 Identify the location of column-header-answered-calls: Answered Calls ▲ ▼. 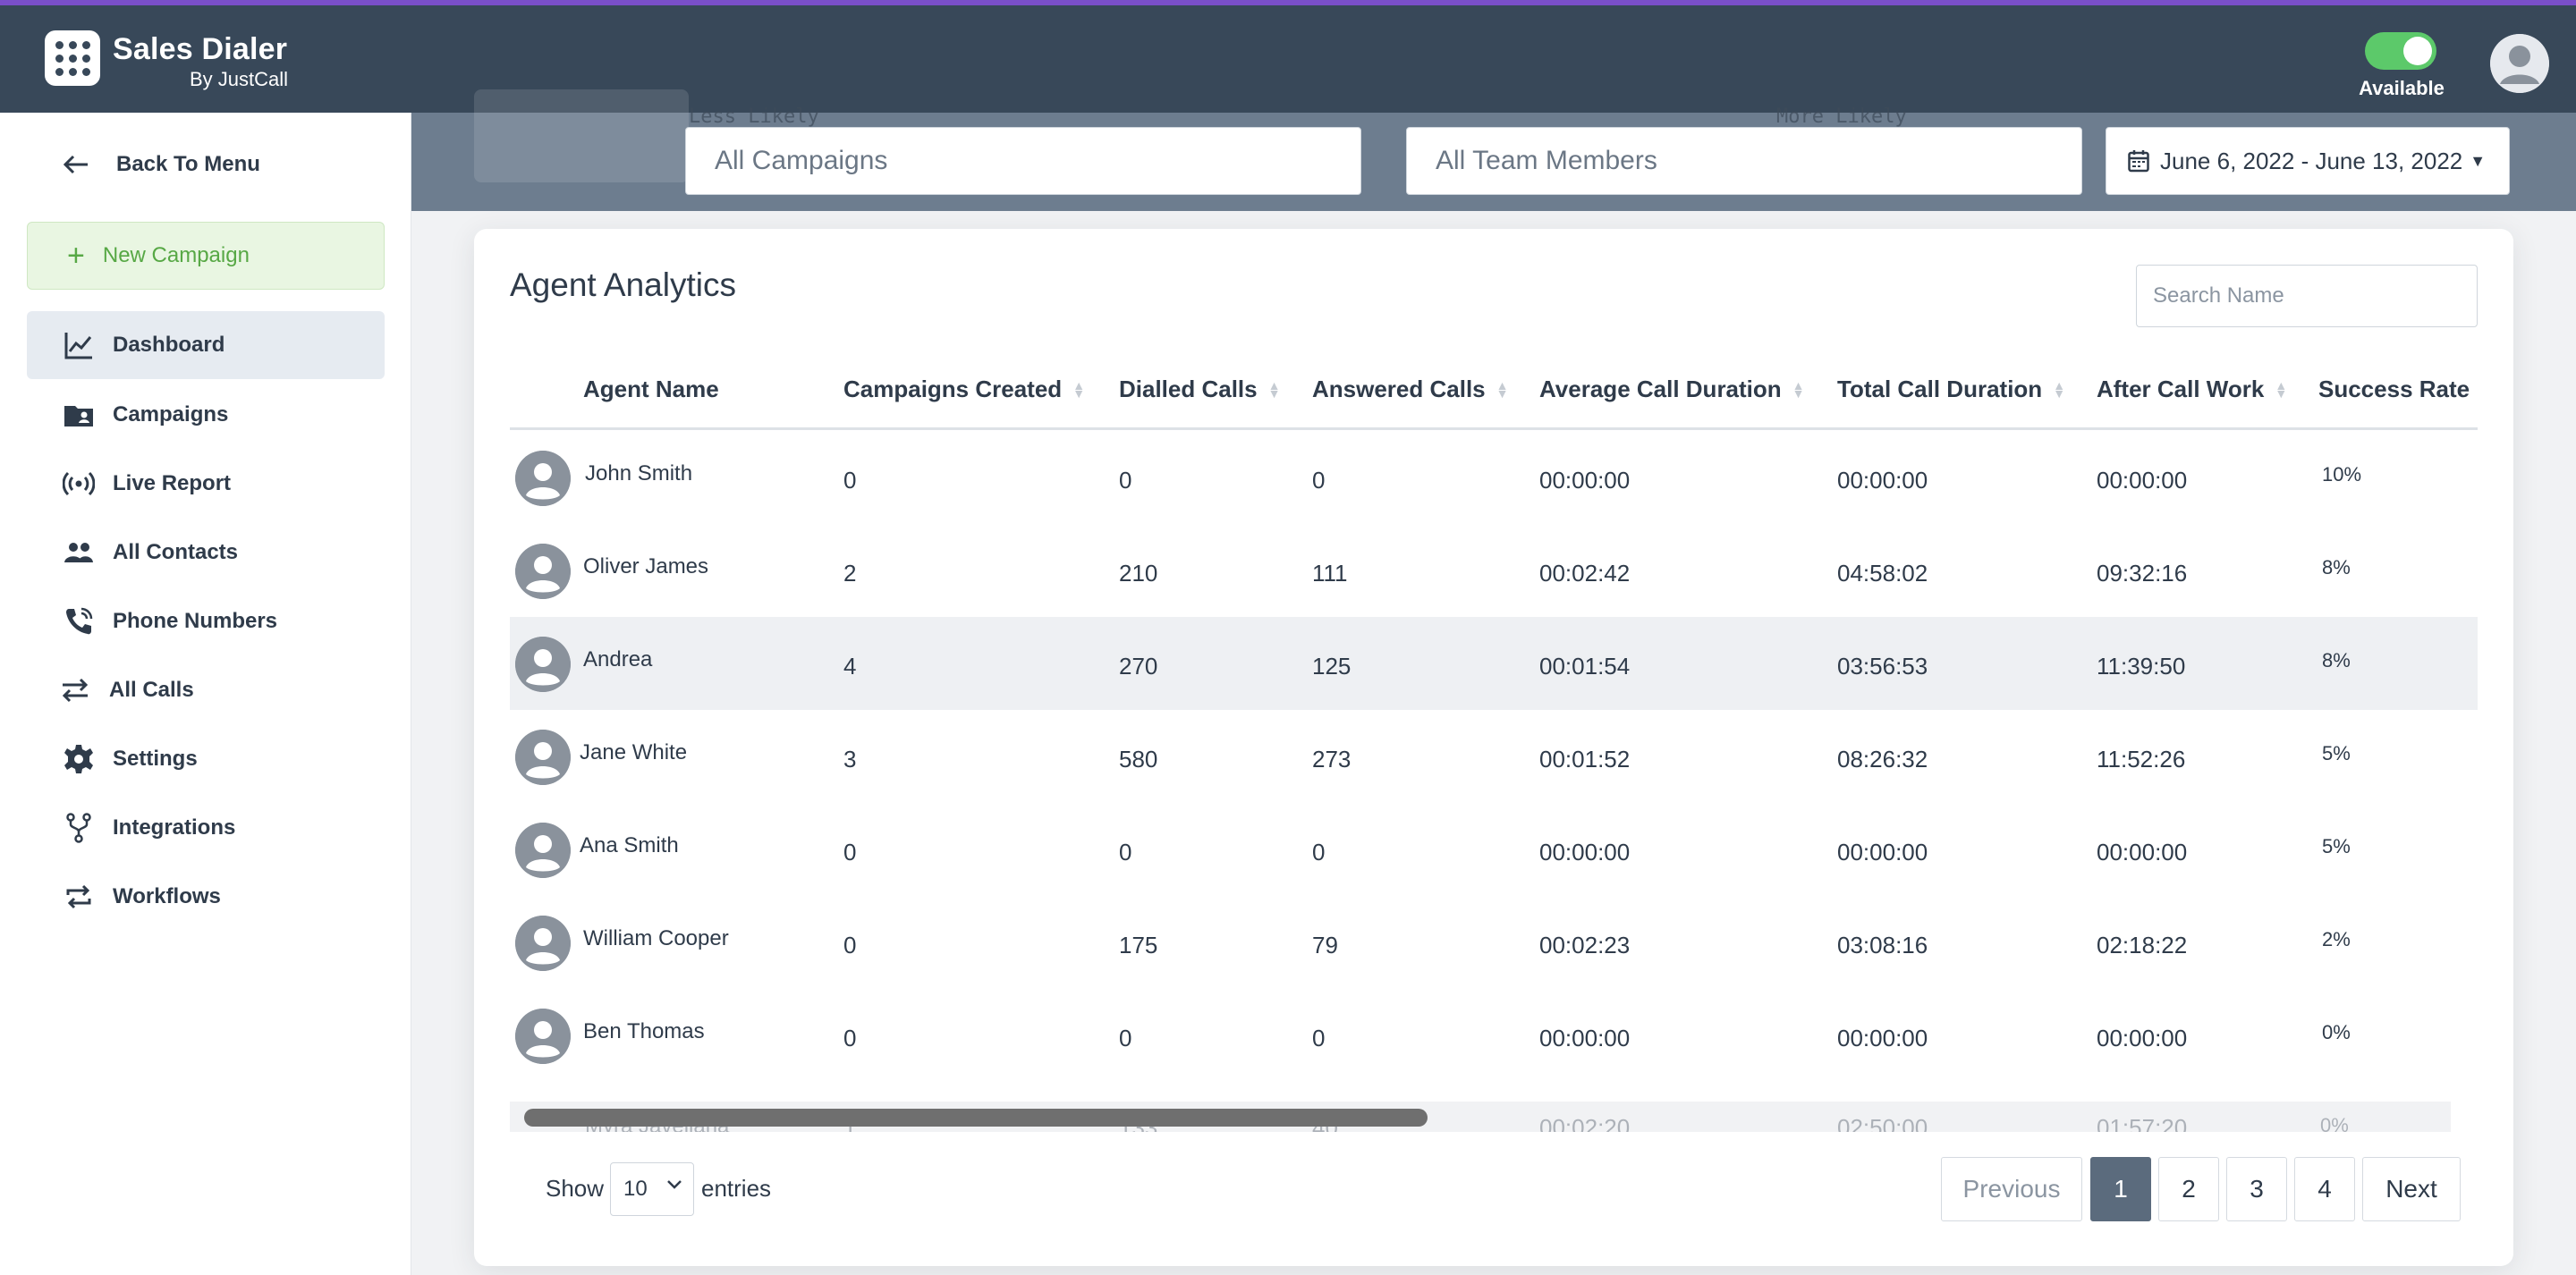
(1410, 389).